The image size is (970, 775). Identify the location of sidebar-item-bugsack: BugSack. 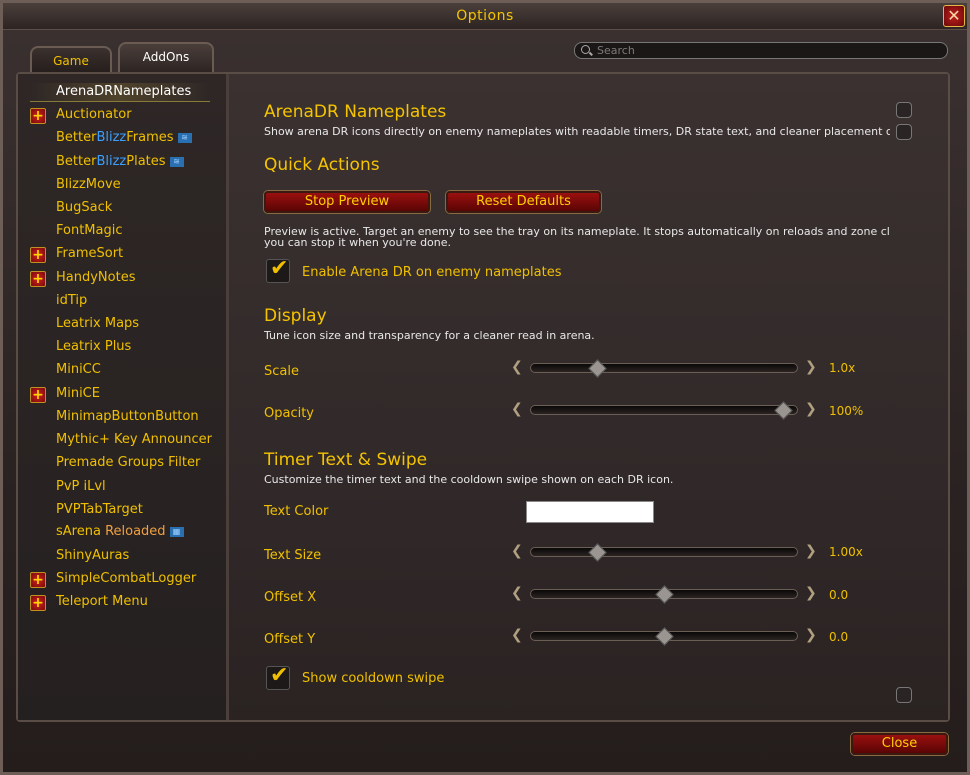
(84, 209).